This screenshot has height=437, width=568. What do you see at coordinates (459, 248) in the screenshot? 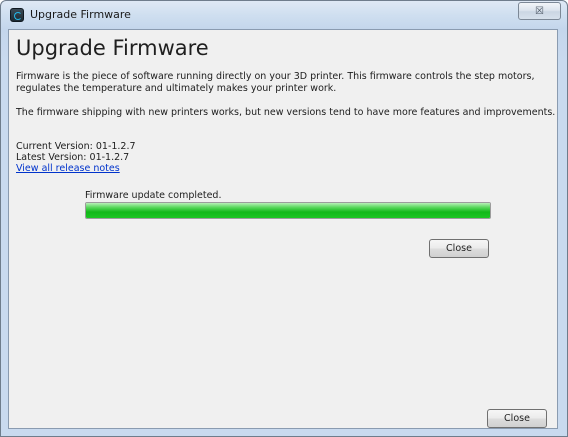
I see `close-button: Close` at bounding box center [459, 248].